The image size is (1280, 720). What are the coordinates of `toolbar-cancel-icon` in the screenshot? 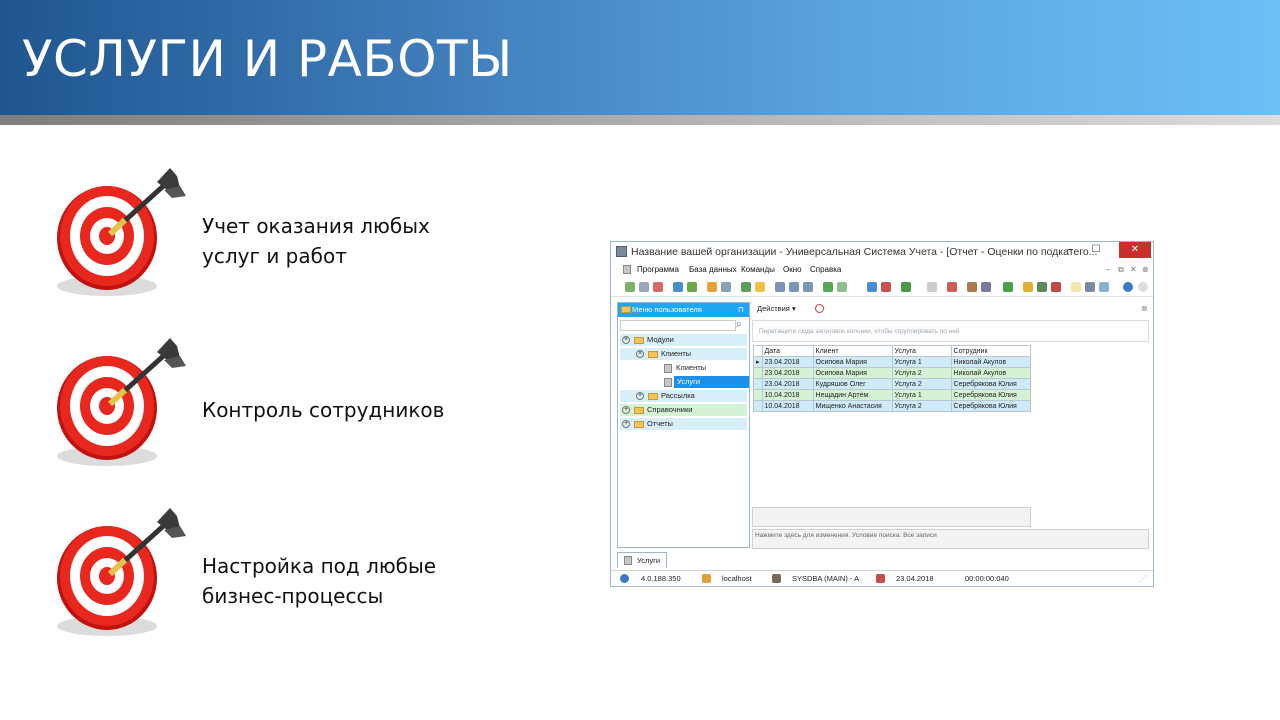 It's located at (932, 287).